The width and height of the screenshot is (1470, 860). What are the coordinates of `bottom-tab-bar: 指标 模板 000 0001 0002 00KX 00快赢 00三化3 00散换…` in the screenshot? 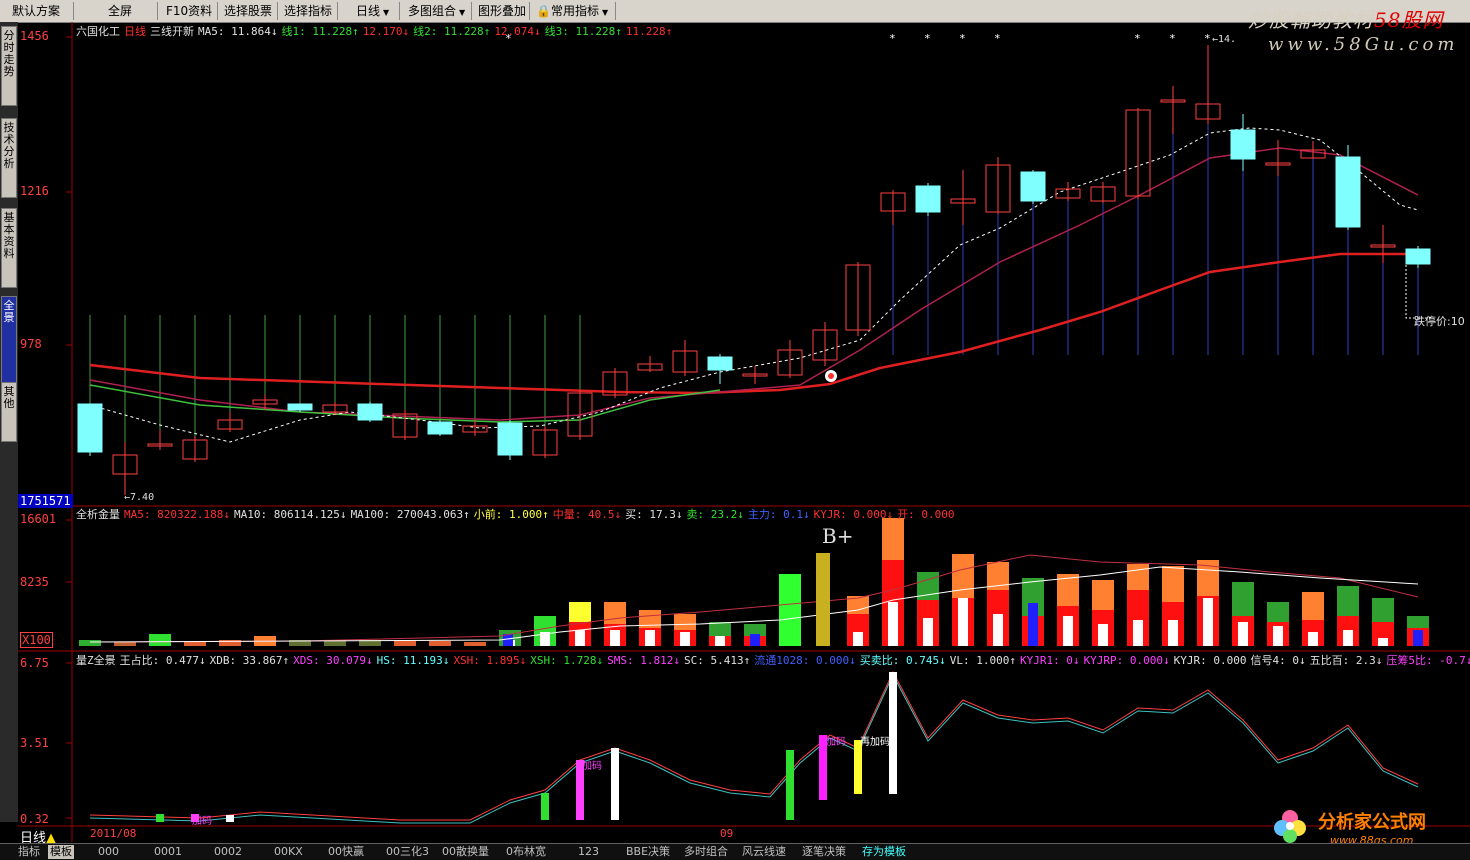 It's located at (735, 851).